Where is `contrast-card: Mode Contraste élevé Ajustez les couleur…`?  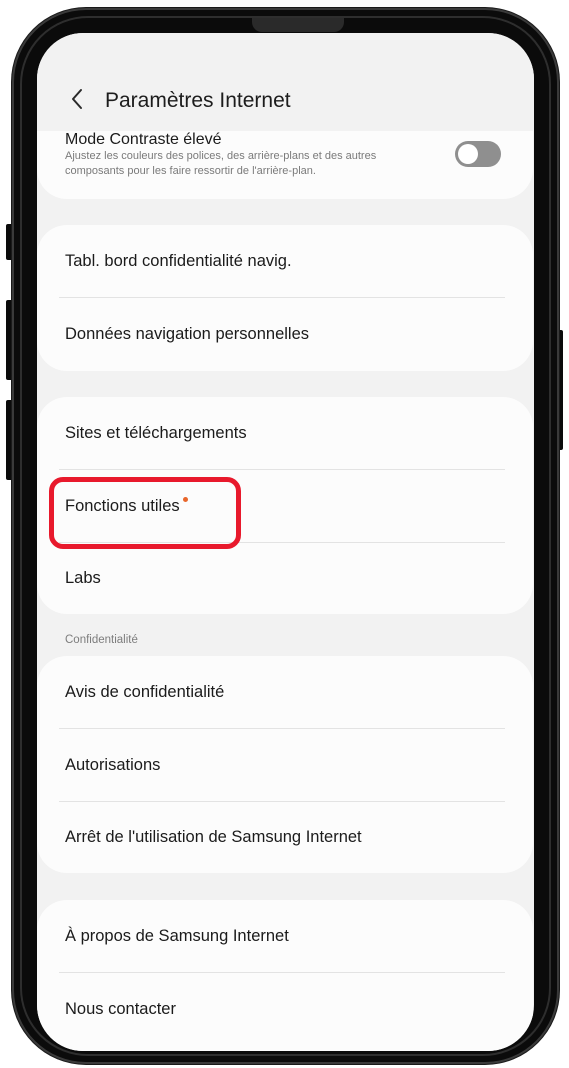 contrast-card: Mode Contraste élevé Ajustez les couleur… is located at coordinates (285, 165).